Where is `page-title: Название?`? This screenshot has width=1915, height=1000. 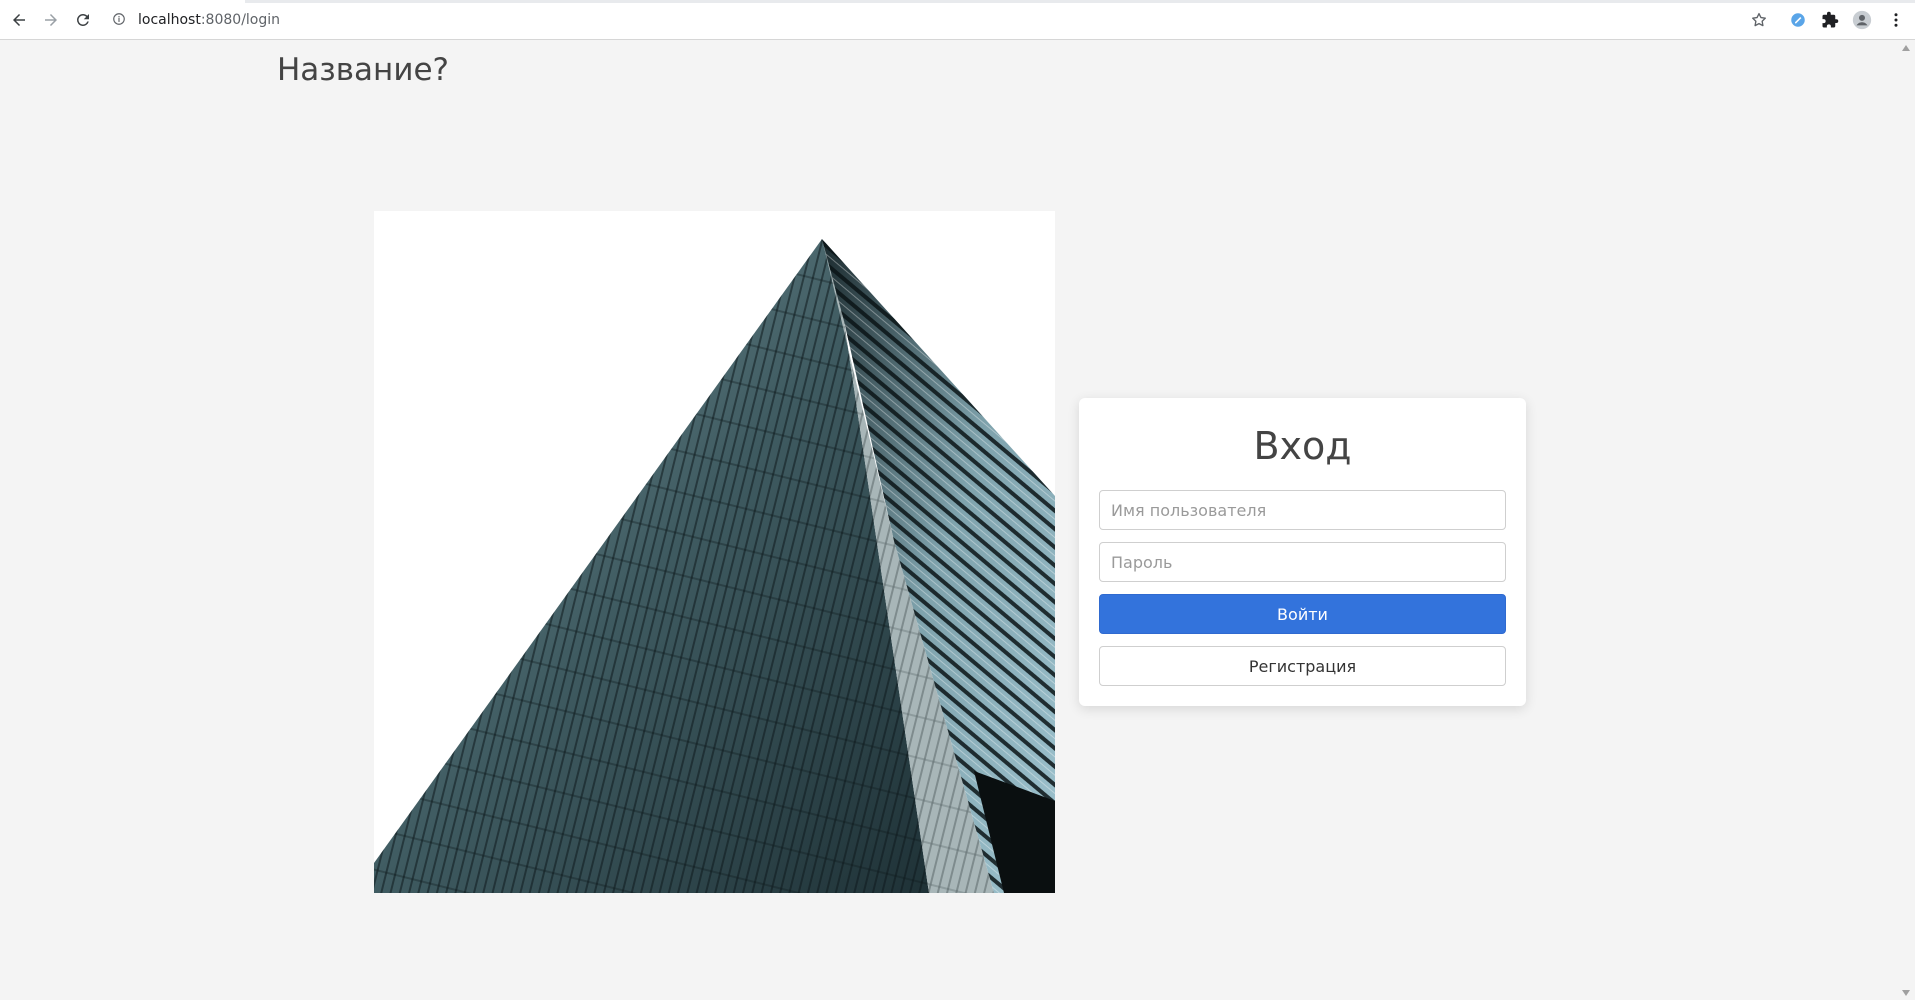
page-title: Название? is located at coordinates (363, 70).